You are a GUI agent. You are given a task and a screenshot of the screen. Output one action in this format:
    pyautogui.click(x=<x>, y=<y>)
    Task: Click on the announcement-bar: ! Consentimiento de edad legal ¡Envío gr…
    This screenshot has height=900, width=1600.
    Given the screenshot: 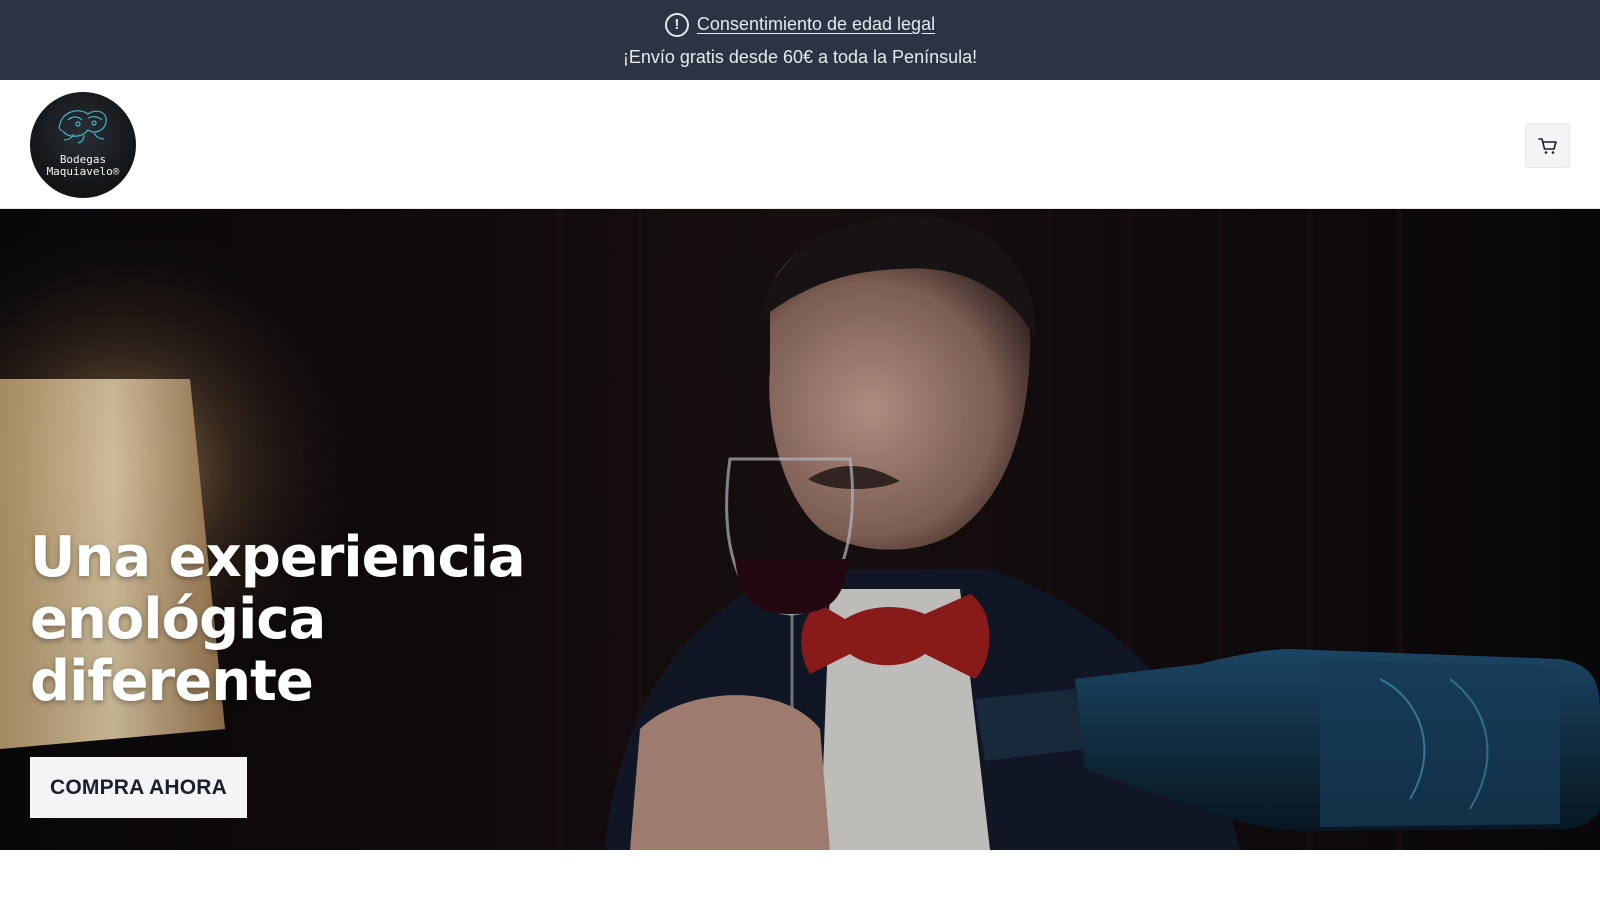 What is the action you would take?
    pyautogui.click(x=800, y=40)
    